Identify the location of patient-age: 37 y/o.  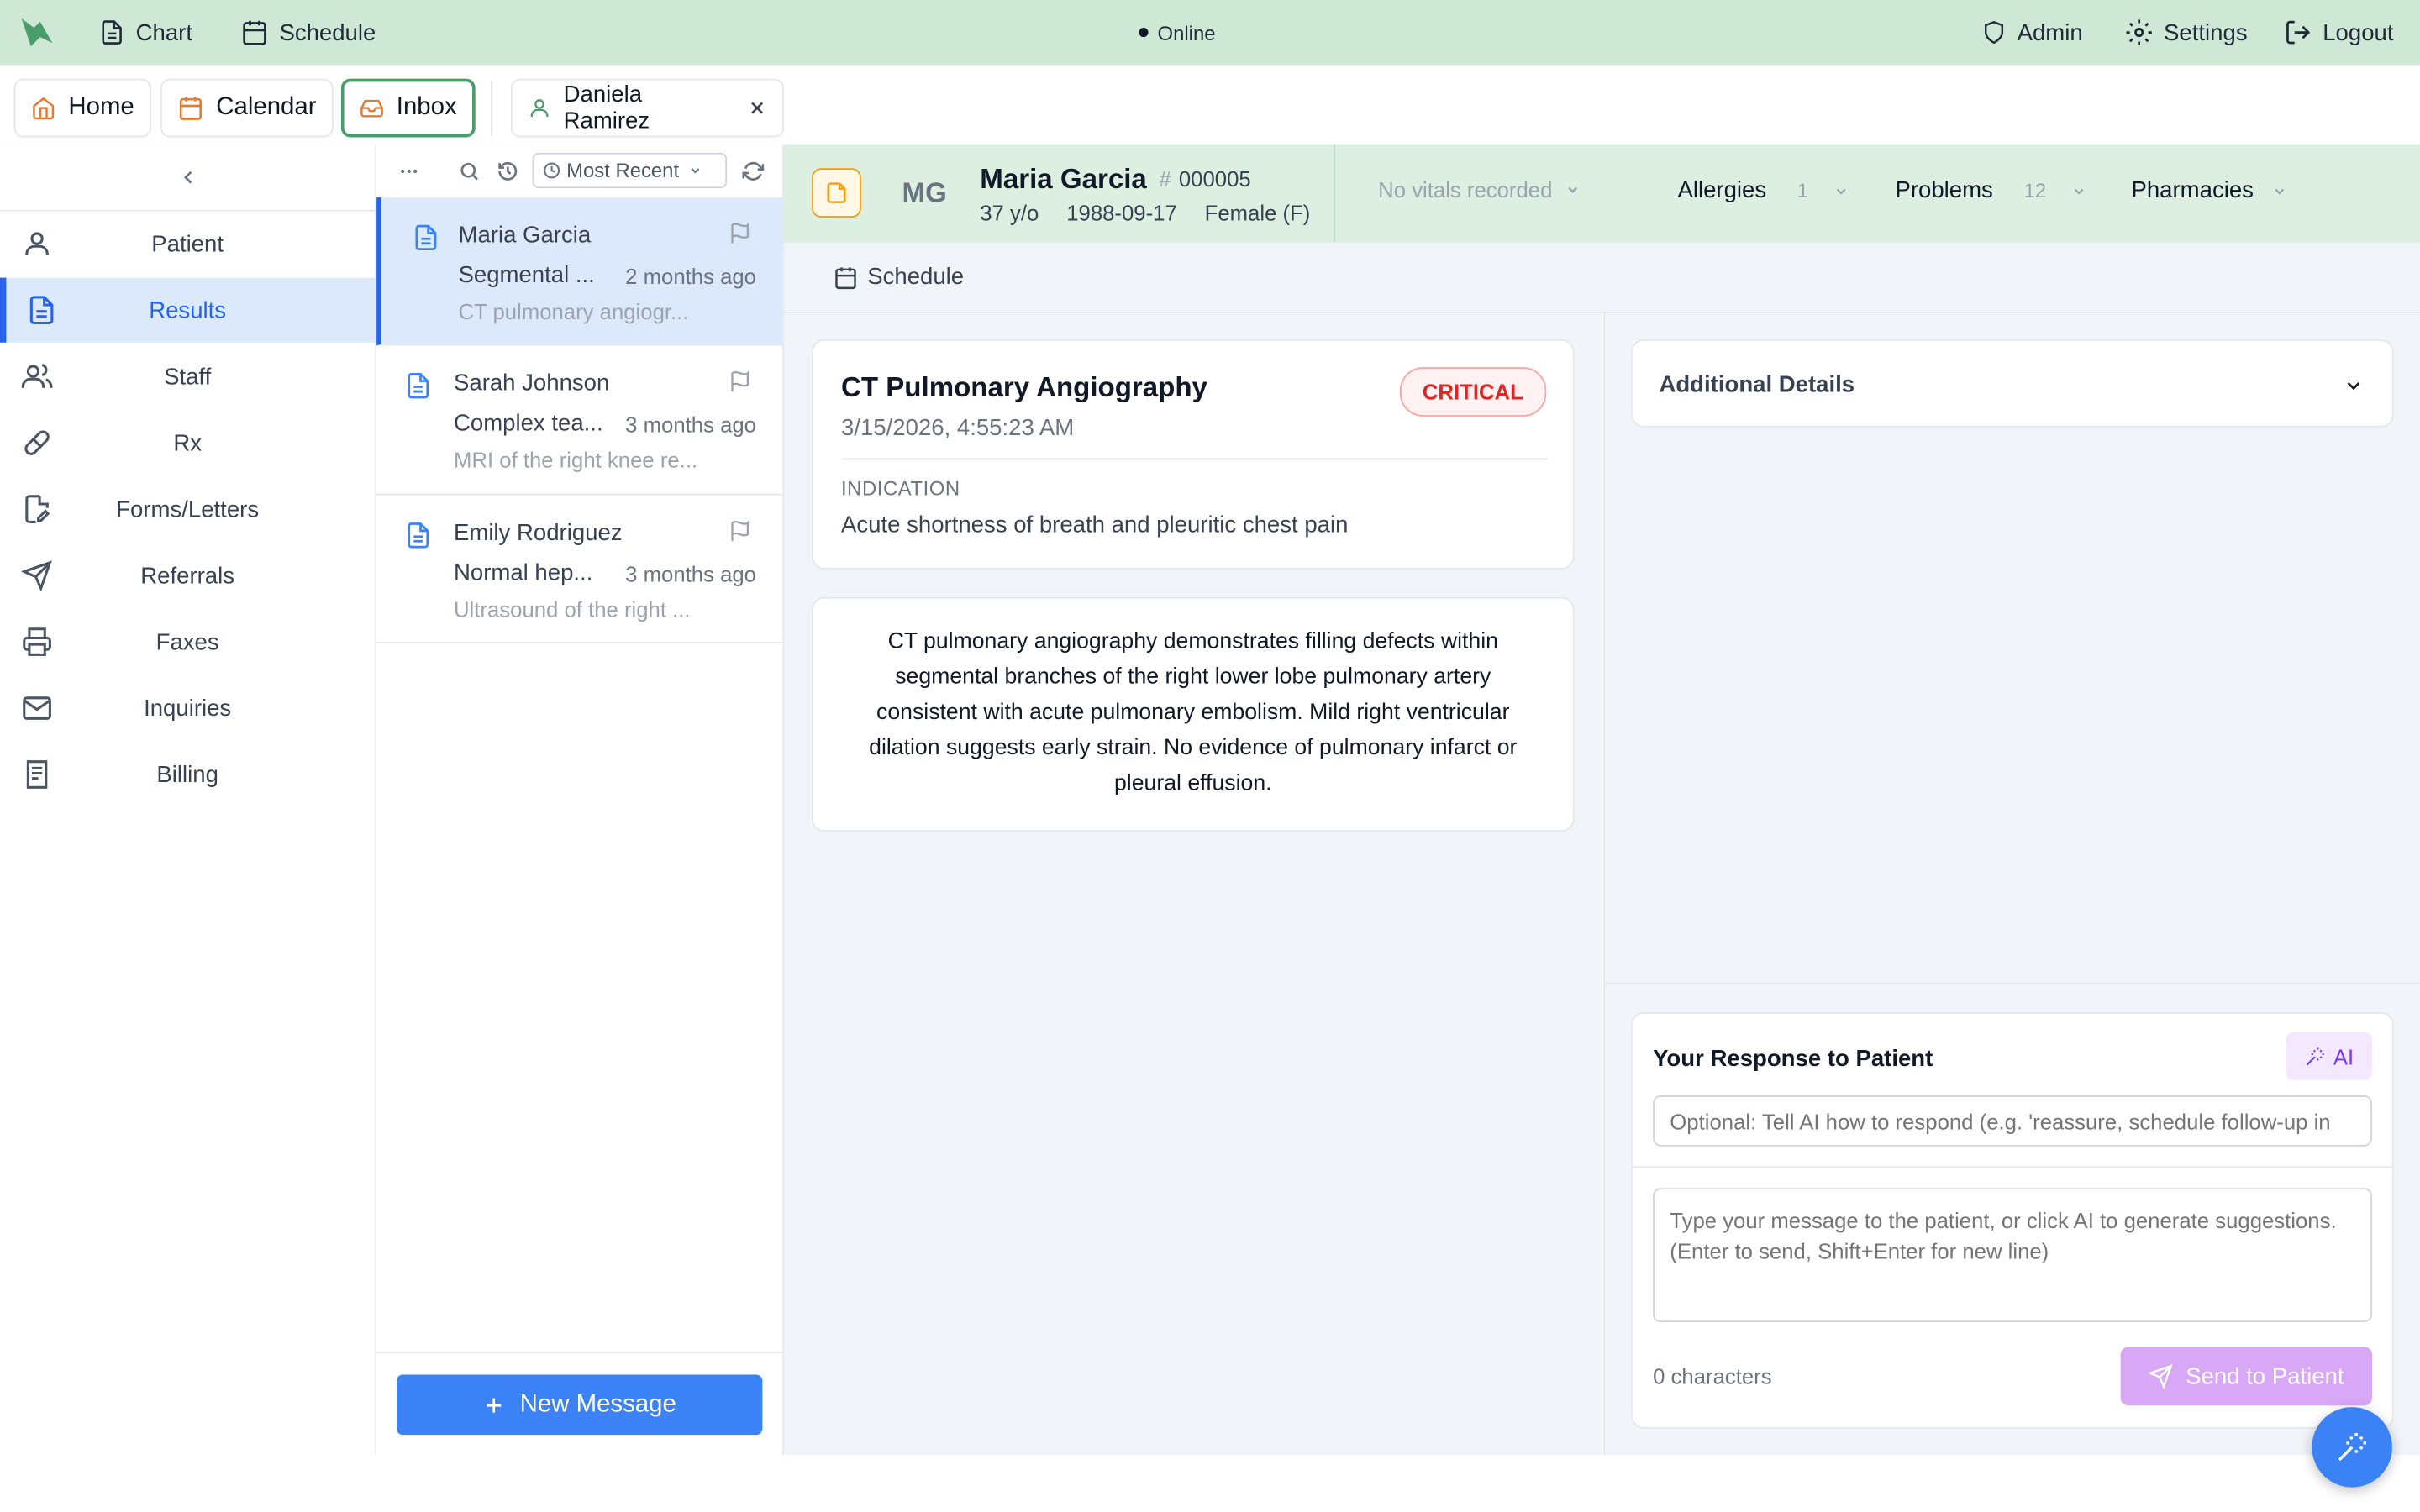
(1010, 213).